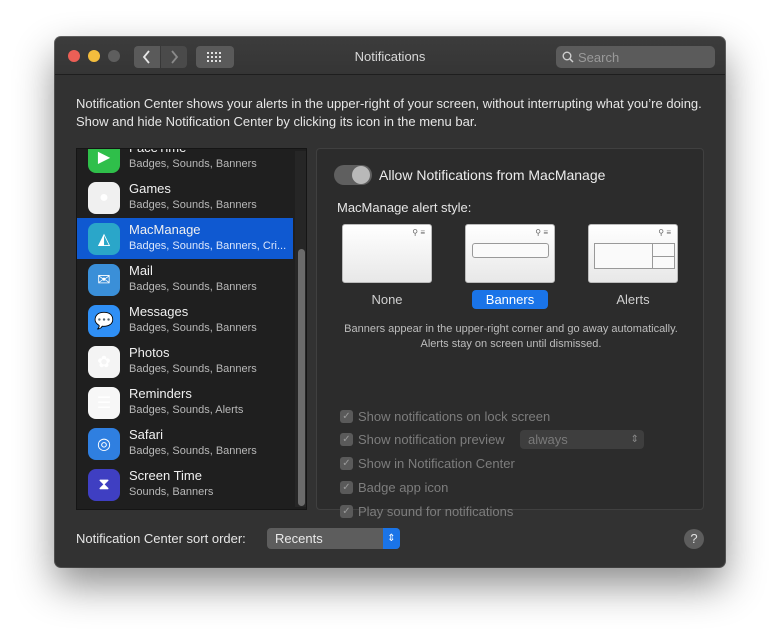 The image size is (780, 640). What do you see at coordinates (387, 253) in the screenshot?
I see `style-none-preview: ⚲ ≡` at bounding box center [387, 253].